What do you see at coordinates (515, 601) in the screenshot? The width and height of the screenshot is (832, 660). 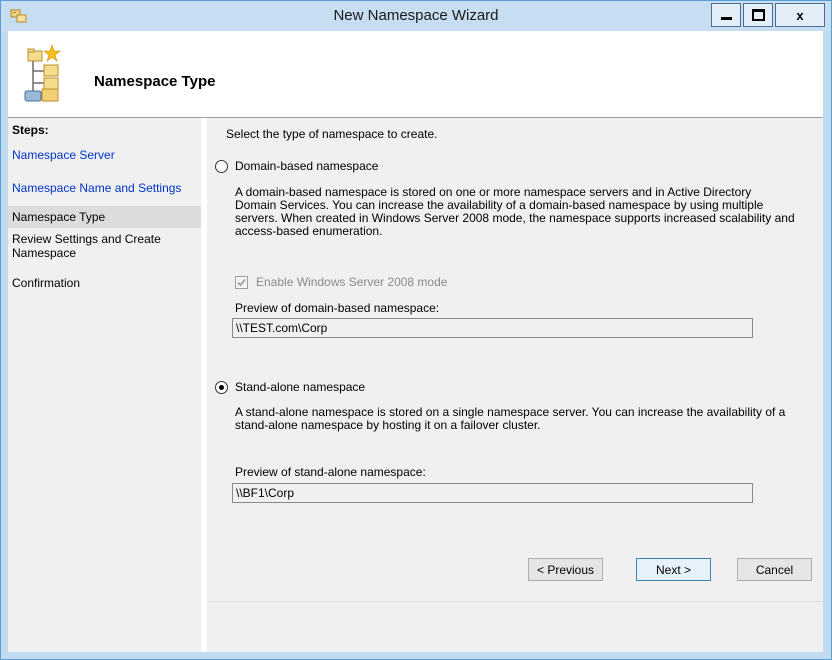 I see `footer-divider` at bounding box center [515, 601].